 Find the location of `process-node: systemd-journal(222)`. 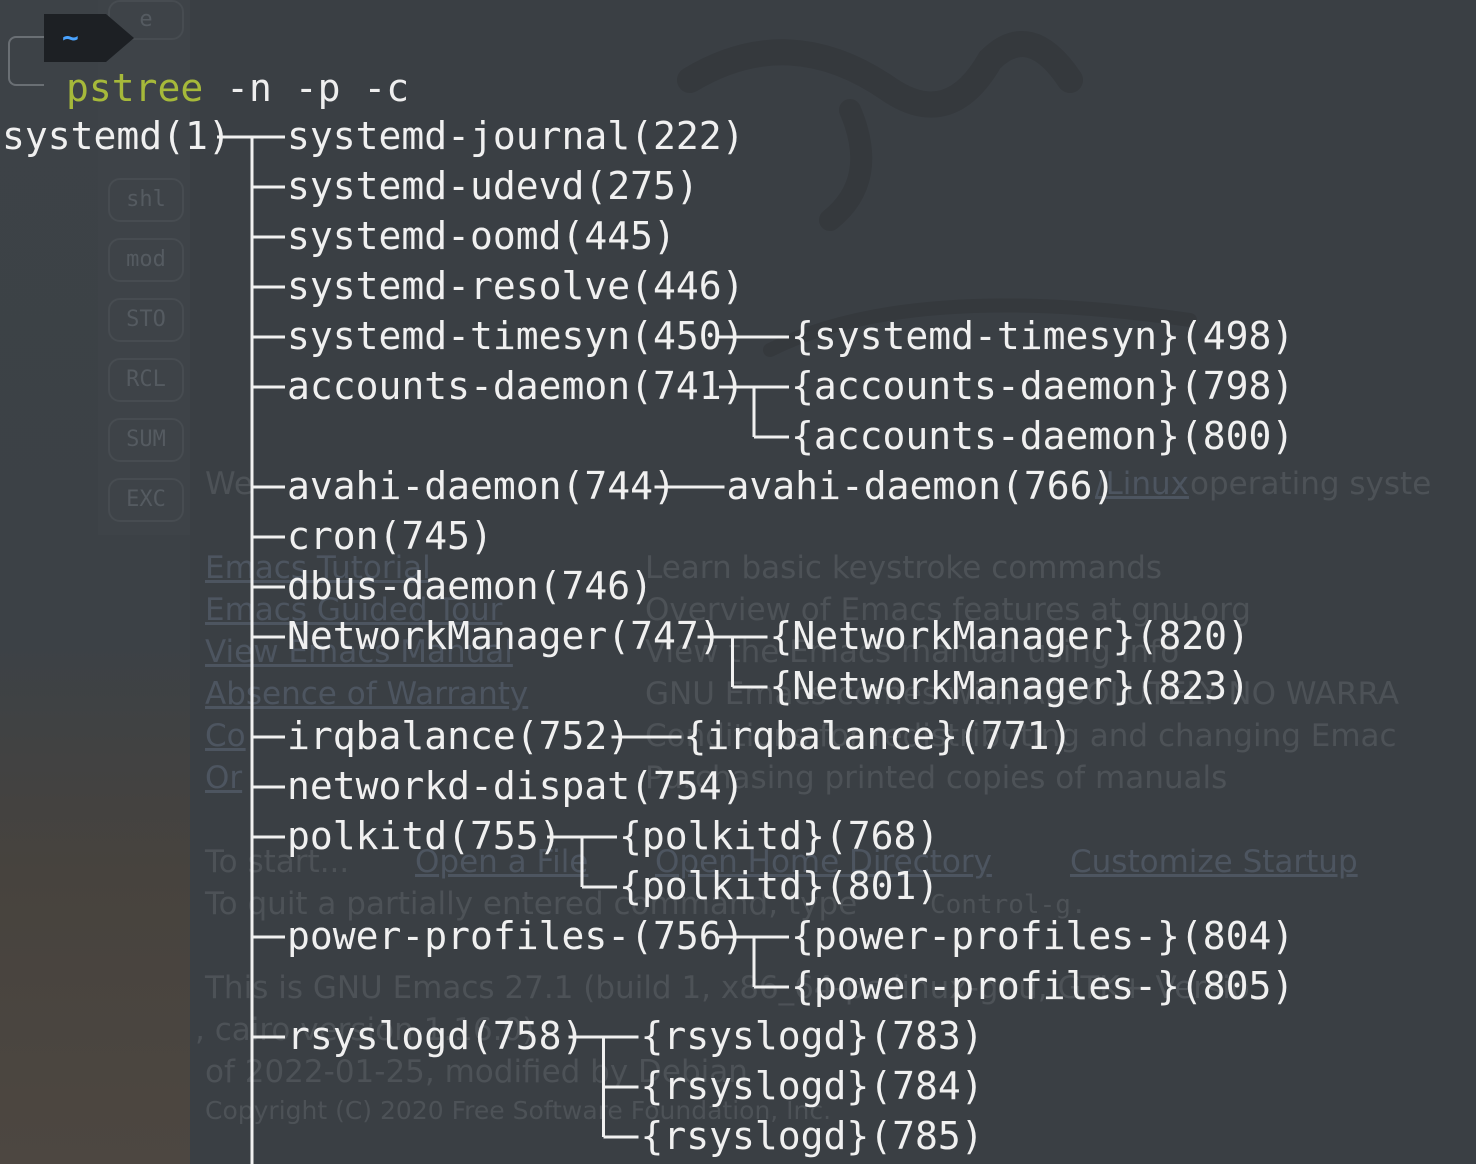

process-node: systemd-journal(222) is located at coordinates (516, 136).